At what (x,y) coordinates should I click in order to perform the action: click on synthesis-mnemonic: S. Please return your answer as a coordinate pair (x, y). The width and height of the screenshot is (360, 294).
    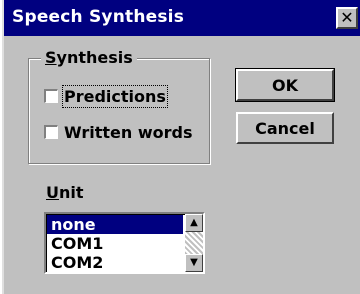
    Looking at the image, I should click on (51, 57).